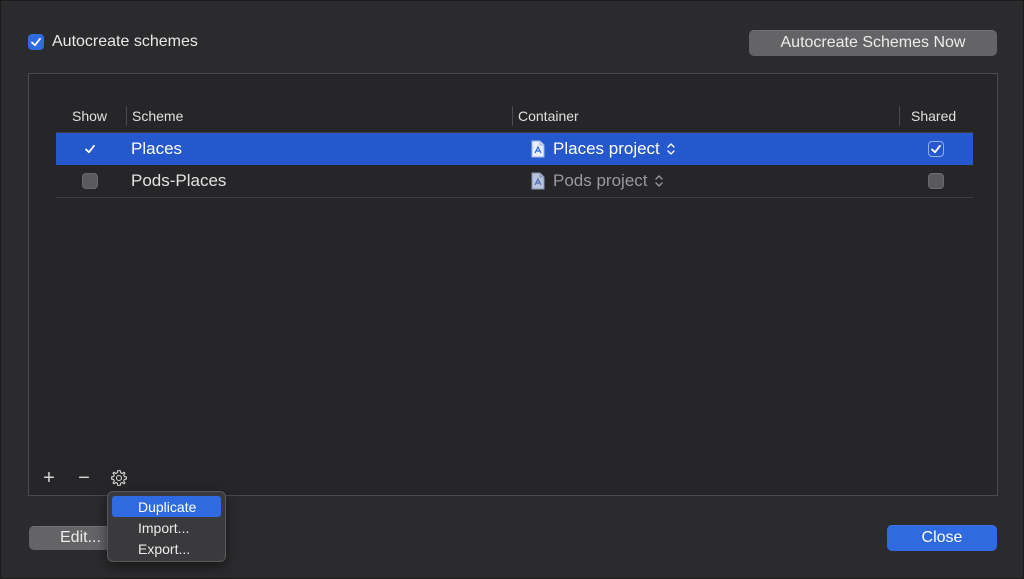  Describe the element at coordinates (179, 180) in the screenshot. I see `scheme-name: Pods-Places` at that location.